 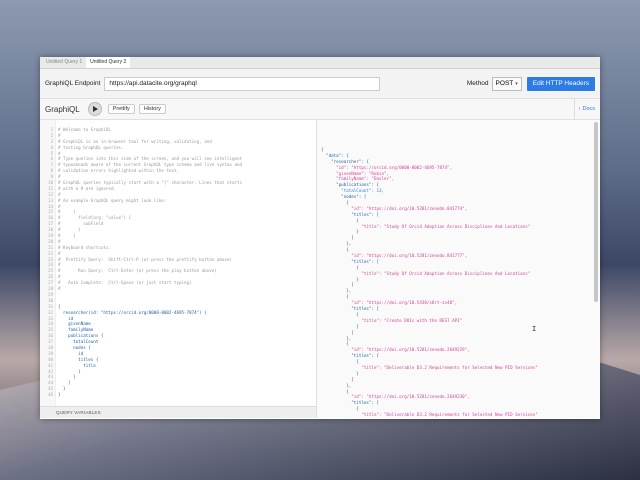 I want to click on run-query-button, so click(x=94, y=109).